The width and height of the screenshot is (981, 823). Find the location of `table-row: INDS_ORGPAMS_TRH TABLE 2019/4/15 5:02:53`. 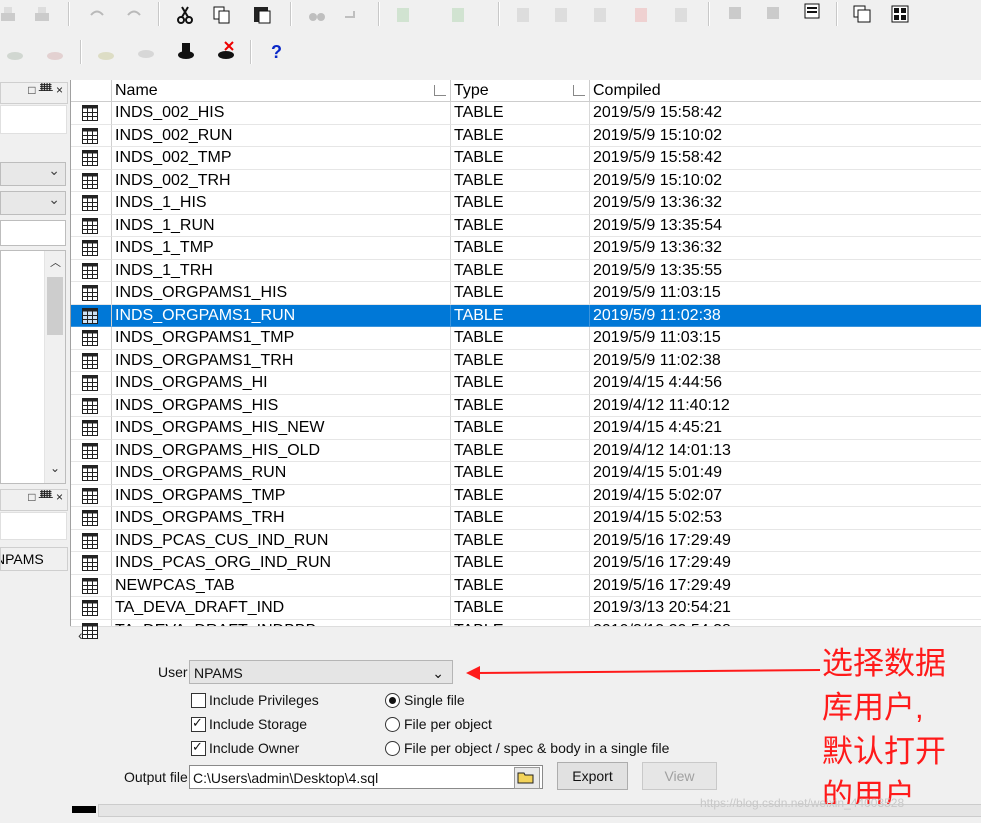

table-row: INDS_ORGPAMS_TRH TABLE 2019/4/15 5:02:53 is located at coordinates (526, 518).